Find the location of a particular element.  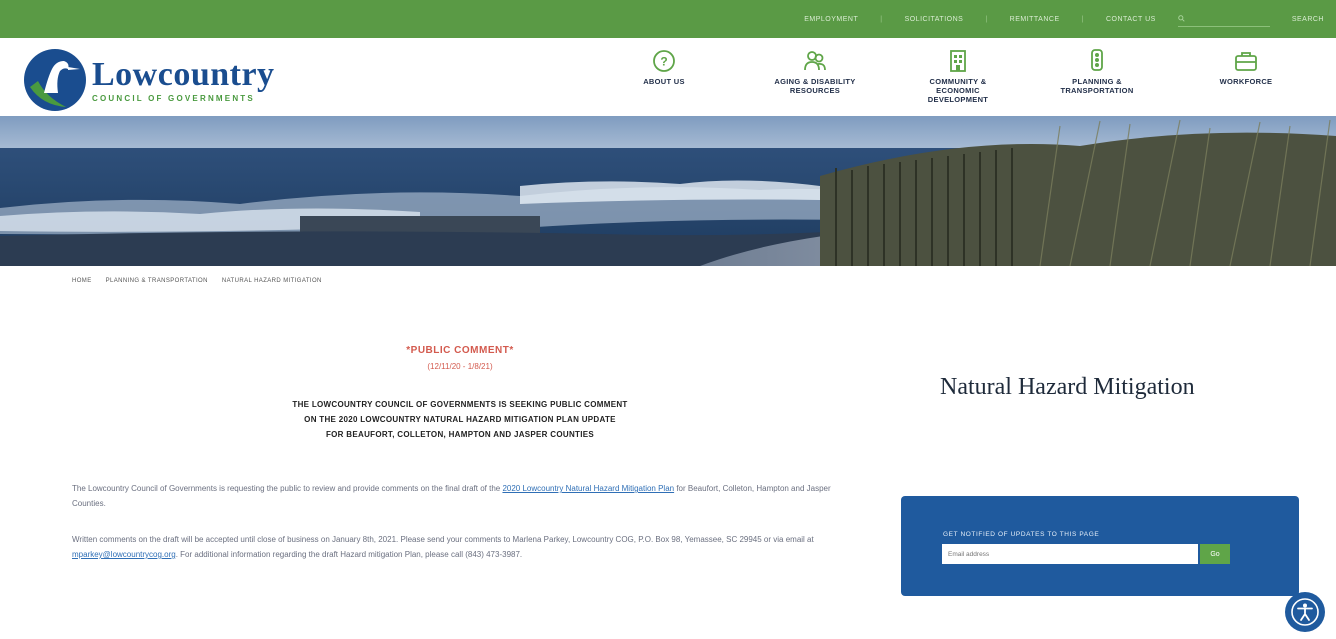

nav-about-us: ? ABOUT US is located at coordinates (664, 82).